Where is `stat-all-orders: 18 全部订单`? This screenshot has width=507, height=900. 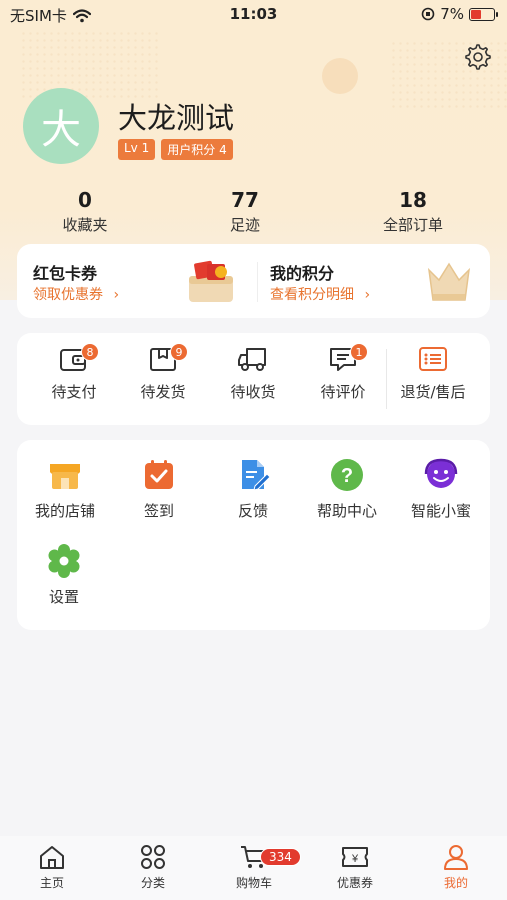
stat-all-orders: 18 全部订单 is located at coordinates (413, 211).